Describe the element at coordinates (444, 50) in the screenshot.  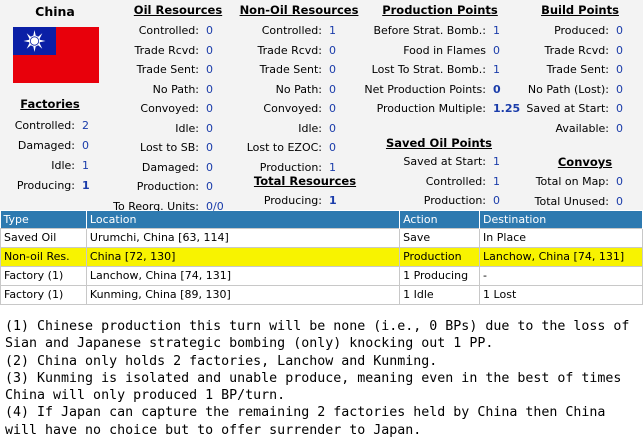
I see `production-label: Food in Flames` at that location.